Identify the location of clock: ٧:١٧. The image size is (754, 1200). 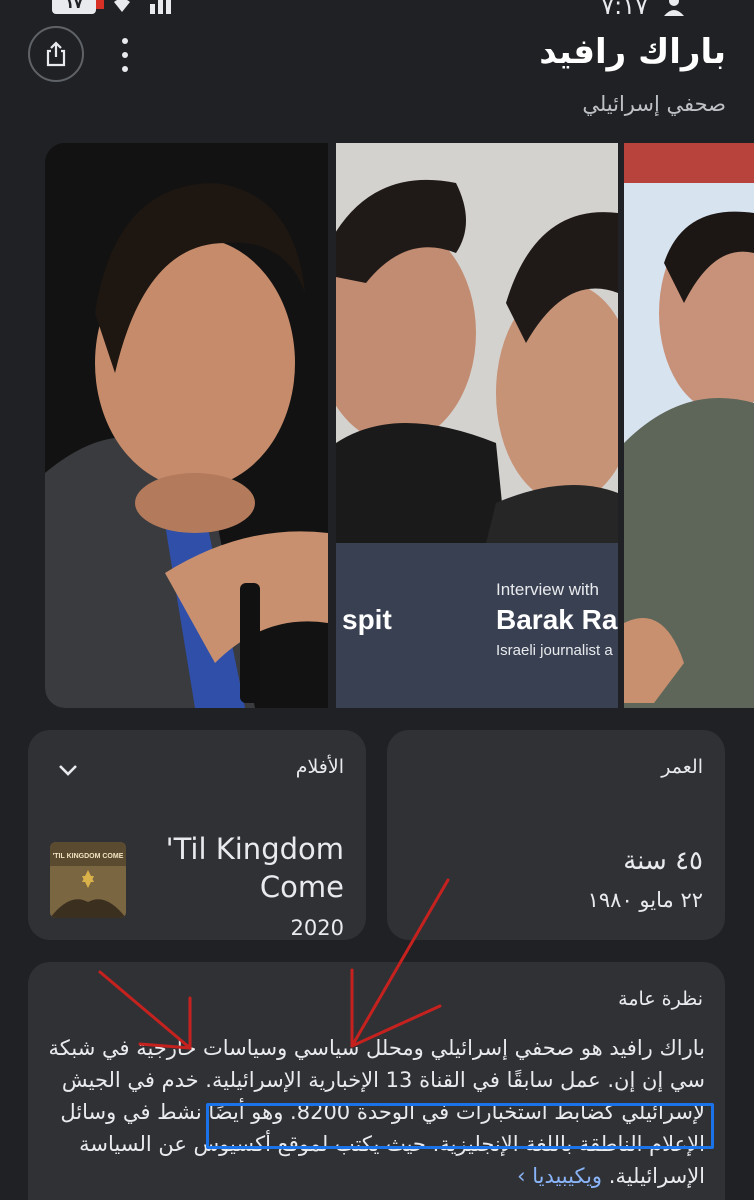
(624, 10).